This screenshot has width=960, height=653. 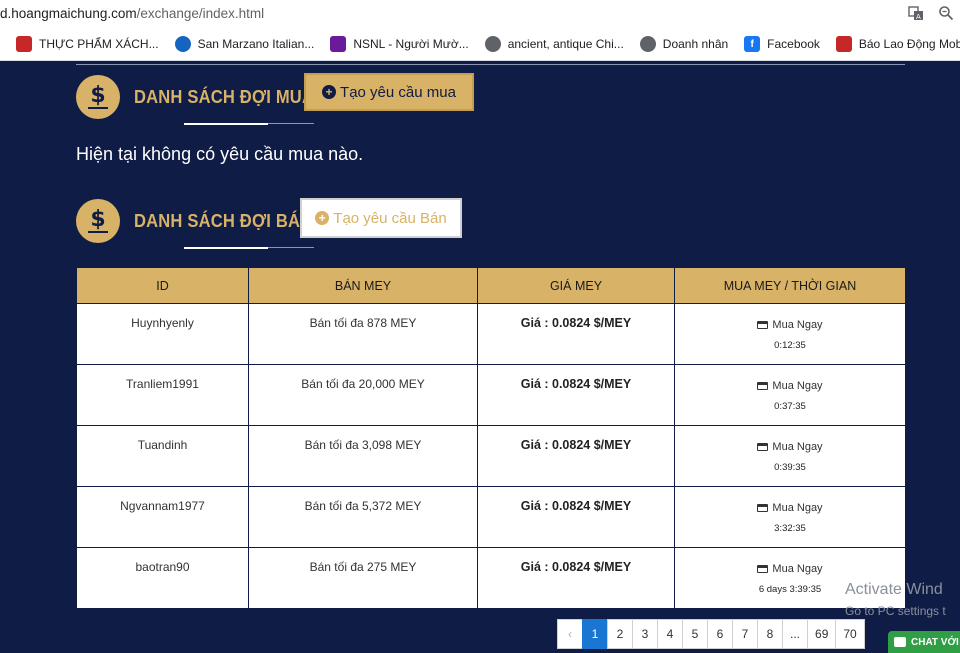 I want to click on buy-section-title: DANH SÁCH ĐỢI MUA, so click(x=224, y=96).